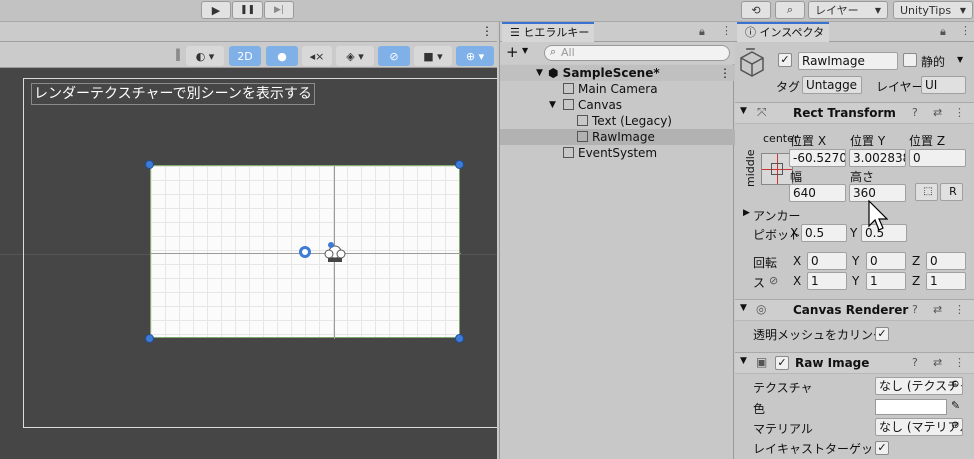 The height and width of the screenshot is (459, 974). What do you see at coordinates (317, 56) in the screenshot?
I see `audio-toggle: ◂×` at bounding box center [317, 56].